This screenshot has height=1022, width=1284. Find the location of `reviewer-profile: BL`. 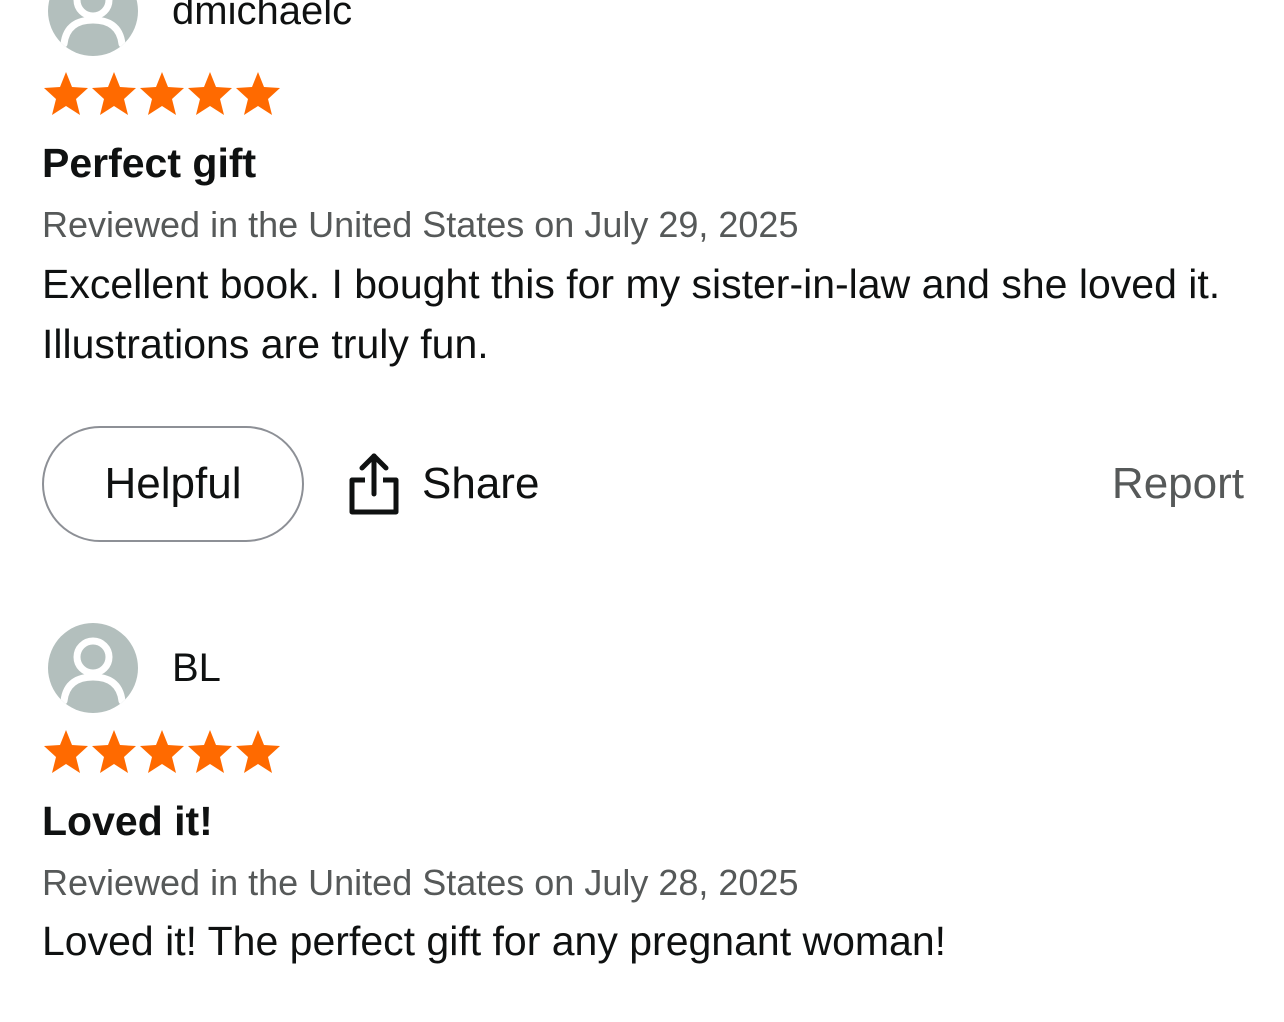

reviewer-profile: BL is located at coordinates (134, 668).